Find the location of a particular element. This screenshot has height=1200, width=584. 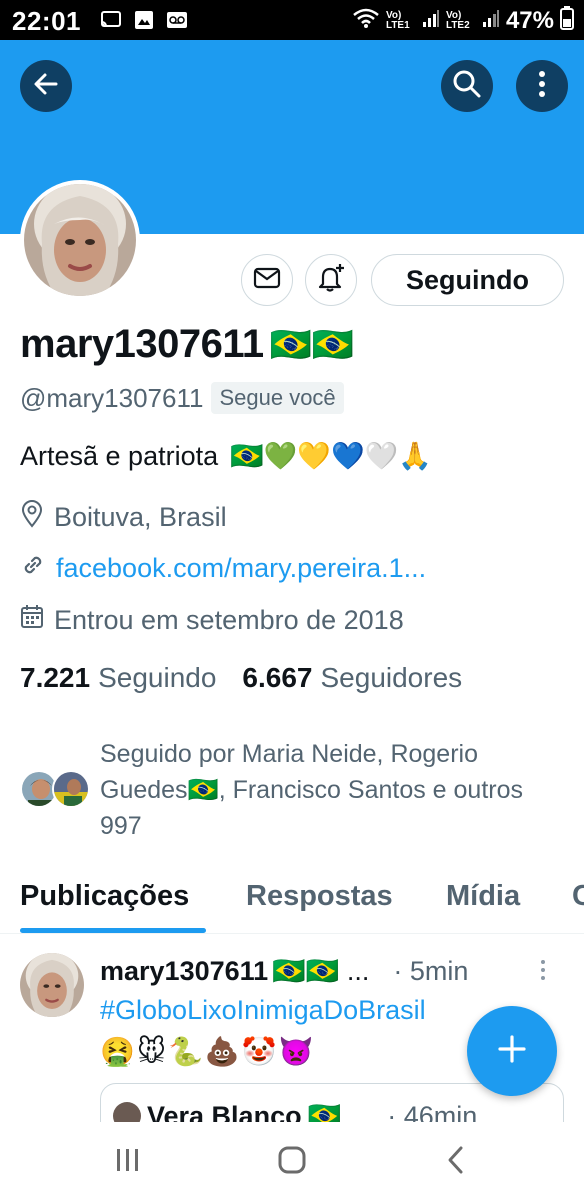

profile-join-date: Entrou em setembro de 2018 is located at coordinates (212, 620).